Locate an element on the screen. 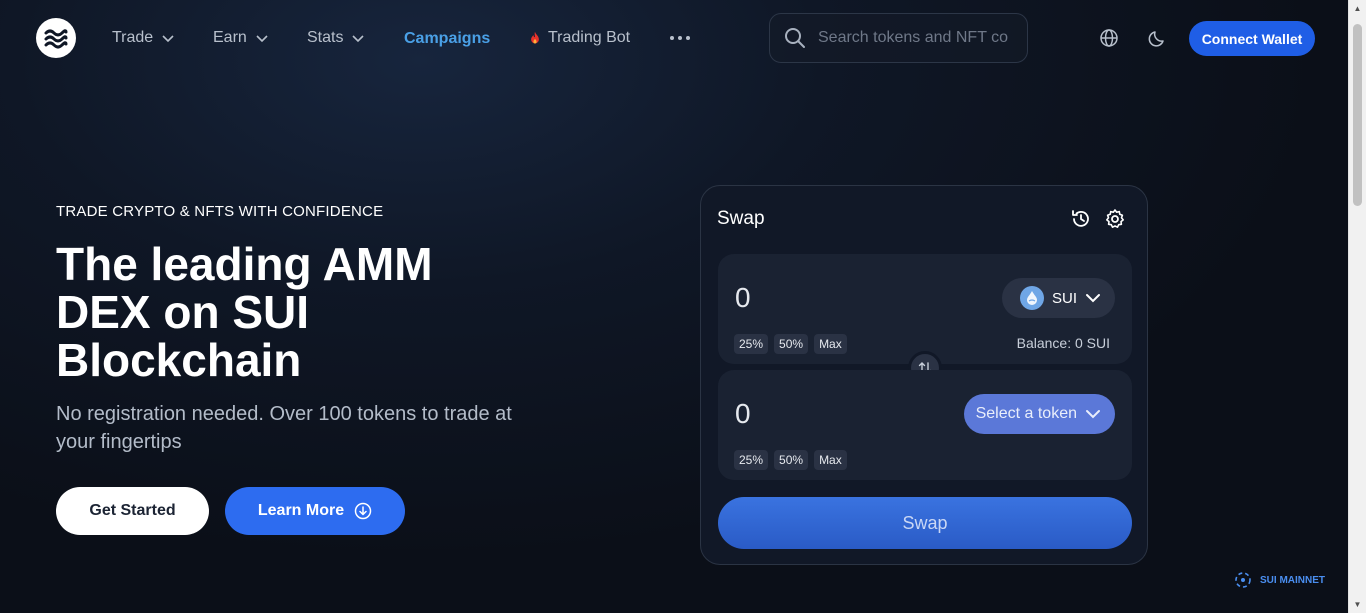 The height and width of the screenshot is (613, 1366). from-pct-25-button: 25% is located at coordinates (751, 344).